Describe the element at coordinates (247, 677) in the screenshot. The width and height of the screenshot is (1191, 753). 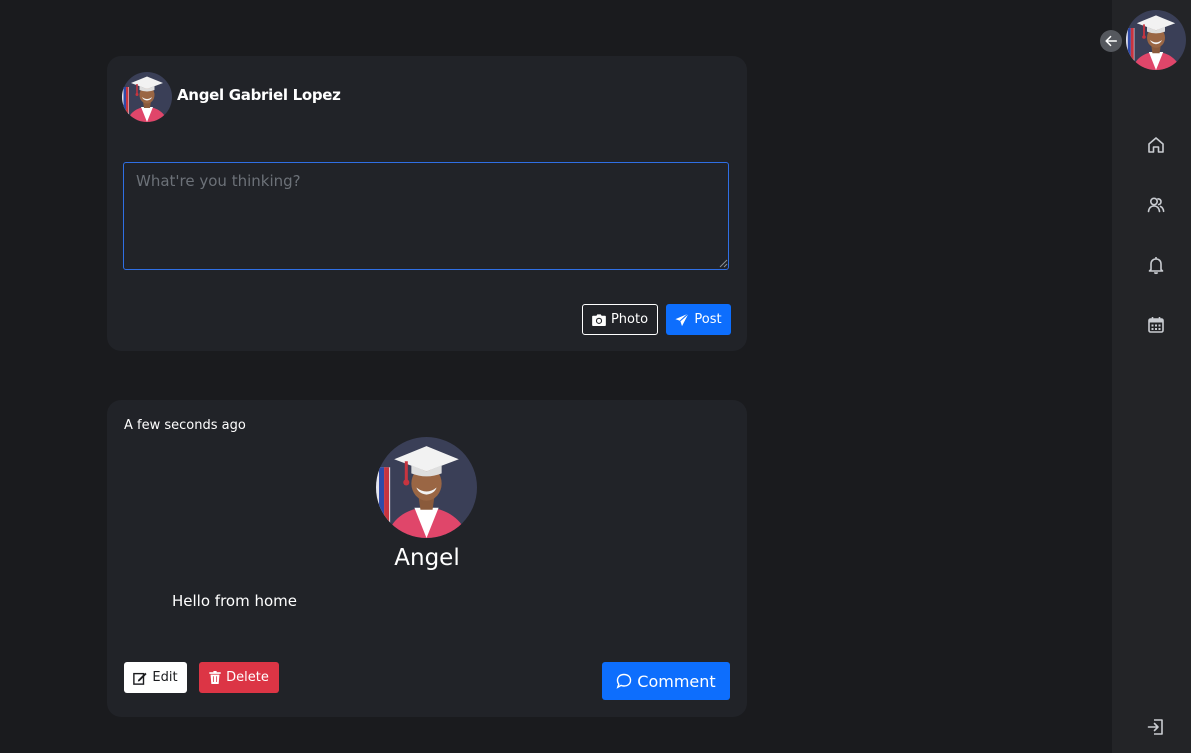
I see `delete-button-label: Delete` at that location.